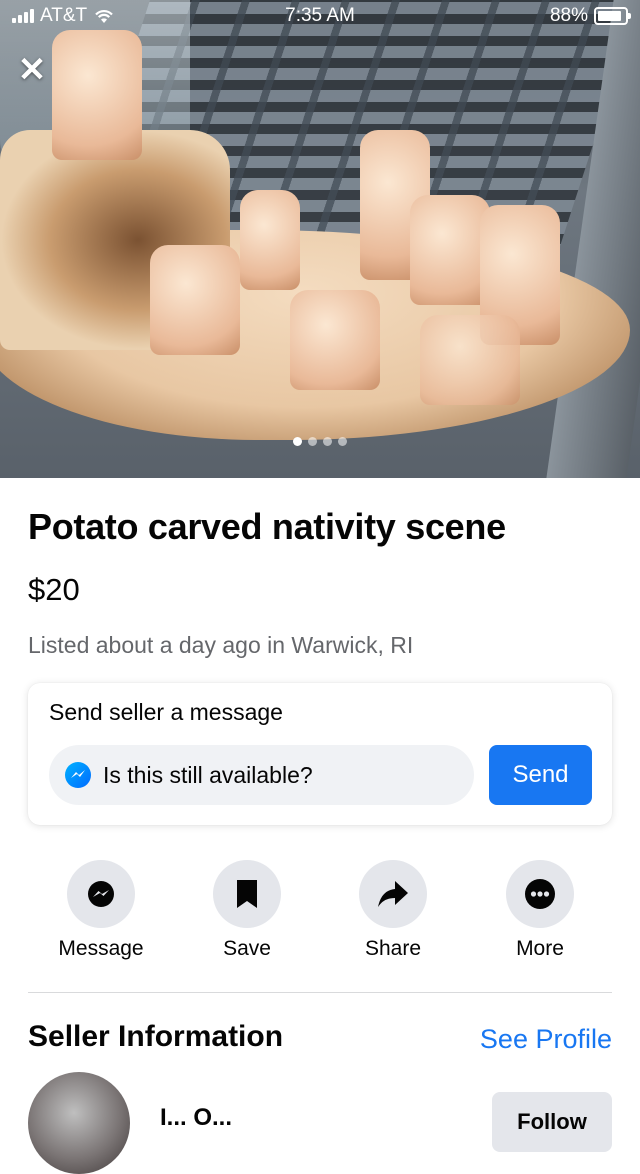 This screenshot has width=640, height=1174. What do you see at coordinates (590, 16) in the screenshot?
I see `battery-status: 88%` at bounding box center [590, 16].